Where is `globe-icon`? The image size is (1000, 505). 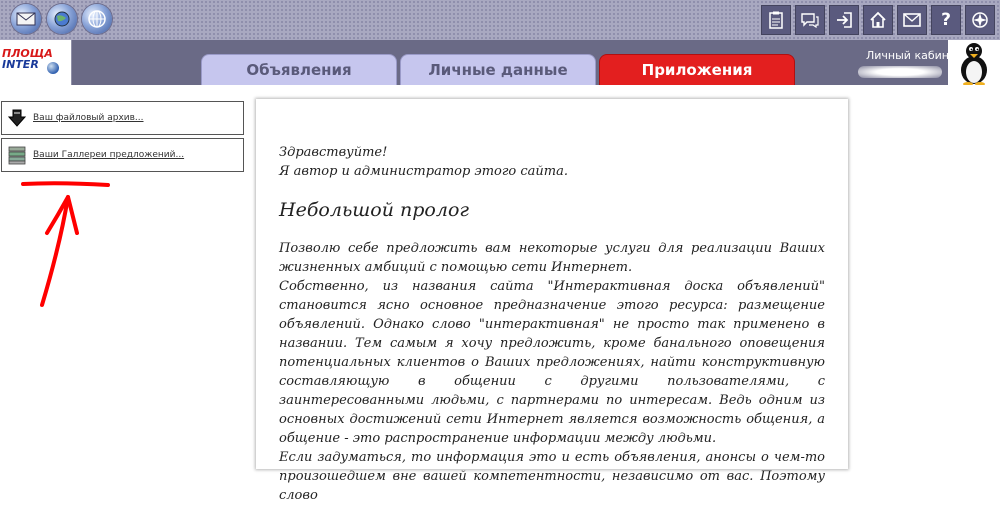
globe-icon is located at coordinates (97, 19).